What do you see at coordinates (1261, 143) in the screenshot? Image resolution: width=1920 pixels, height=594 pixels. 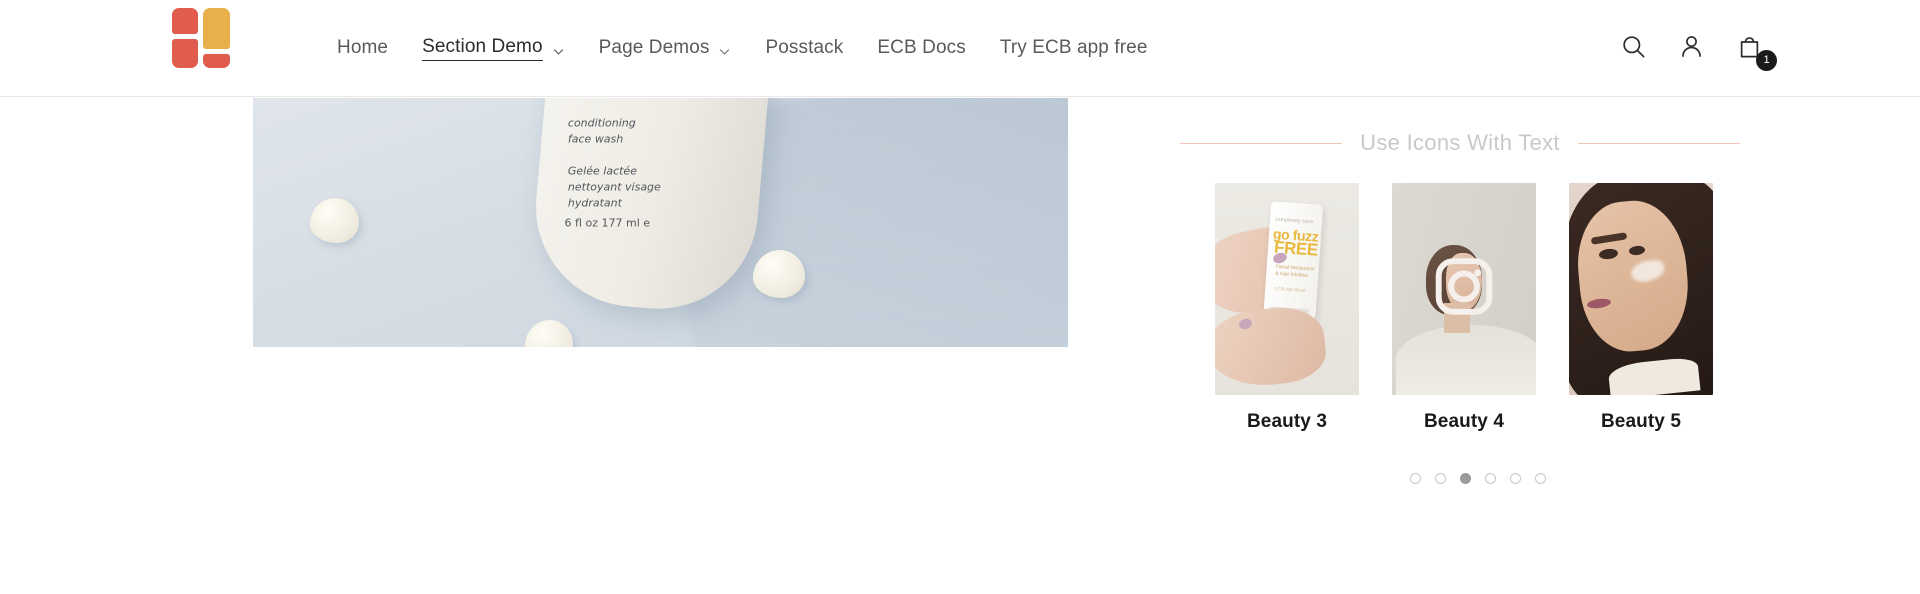 I see `heading-rule-left` at bounding box center [1261, 143].